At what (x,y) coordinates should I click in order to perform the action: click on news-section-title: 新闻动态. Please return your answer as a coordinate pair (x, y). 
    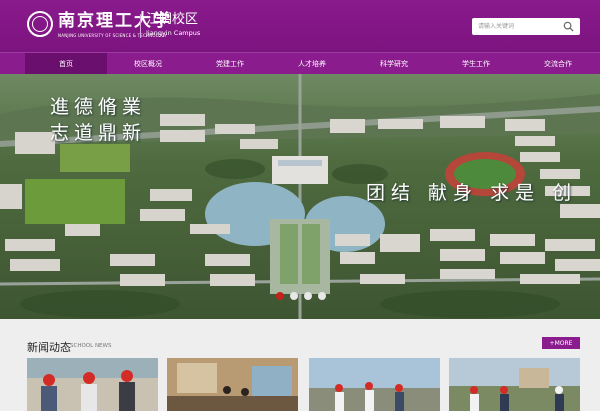
    Looking at the image, I should click on (49, 347).